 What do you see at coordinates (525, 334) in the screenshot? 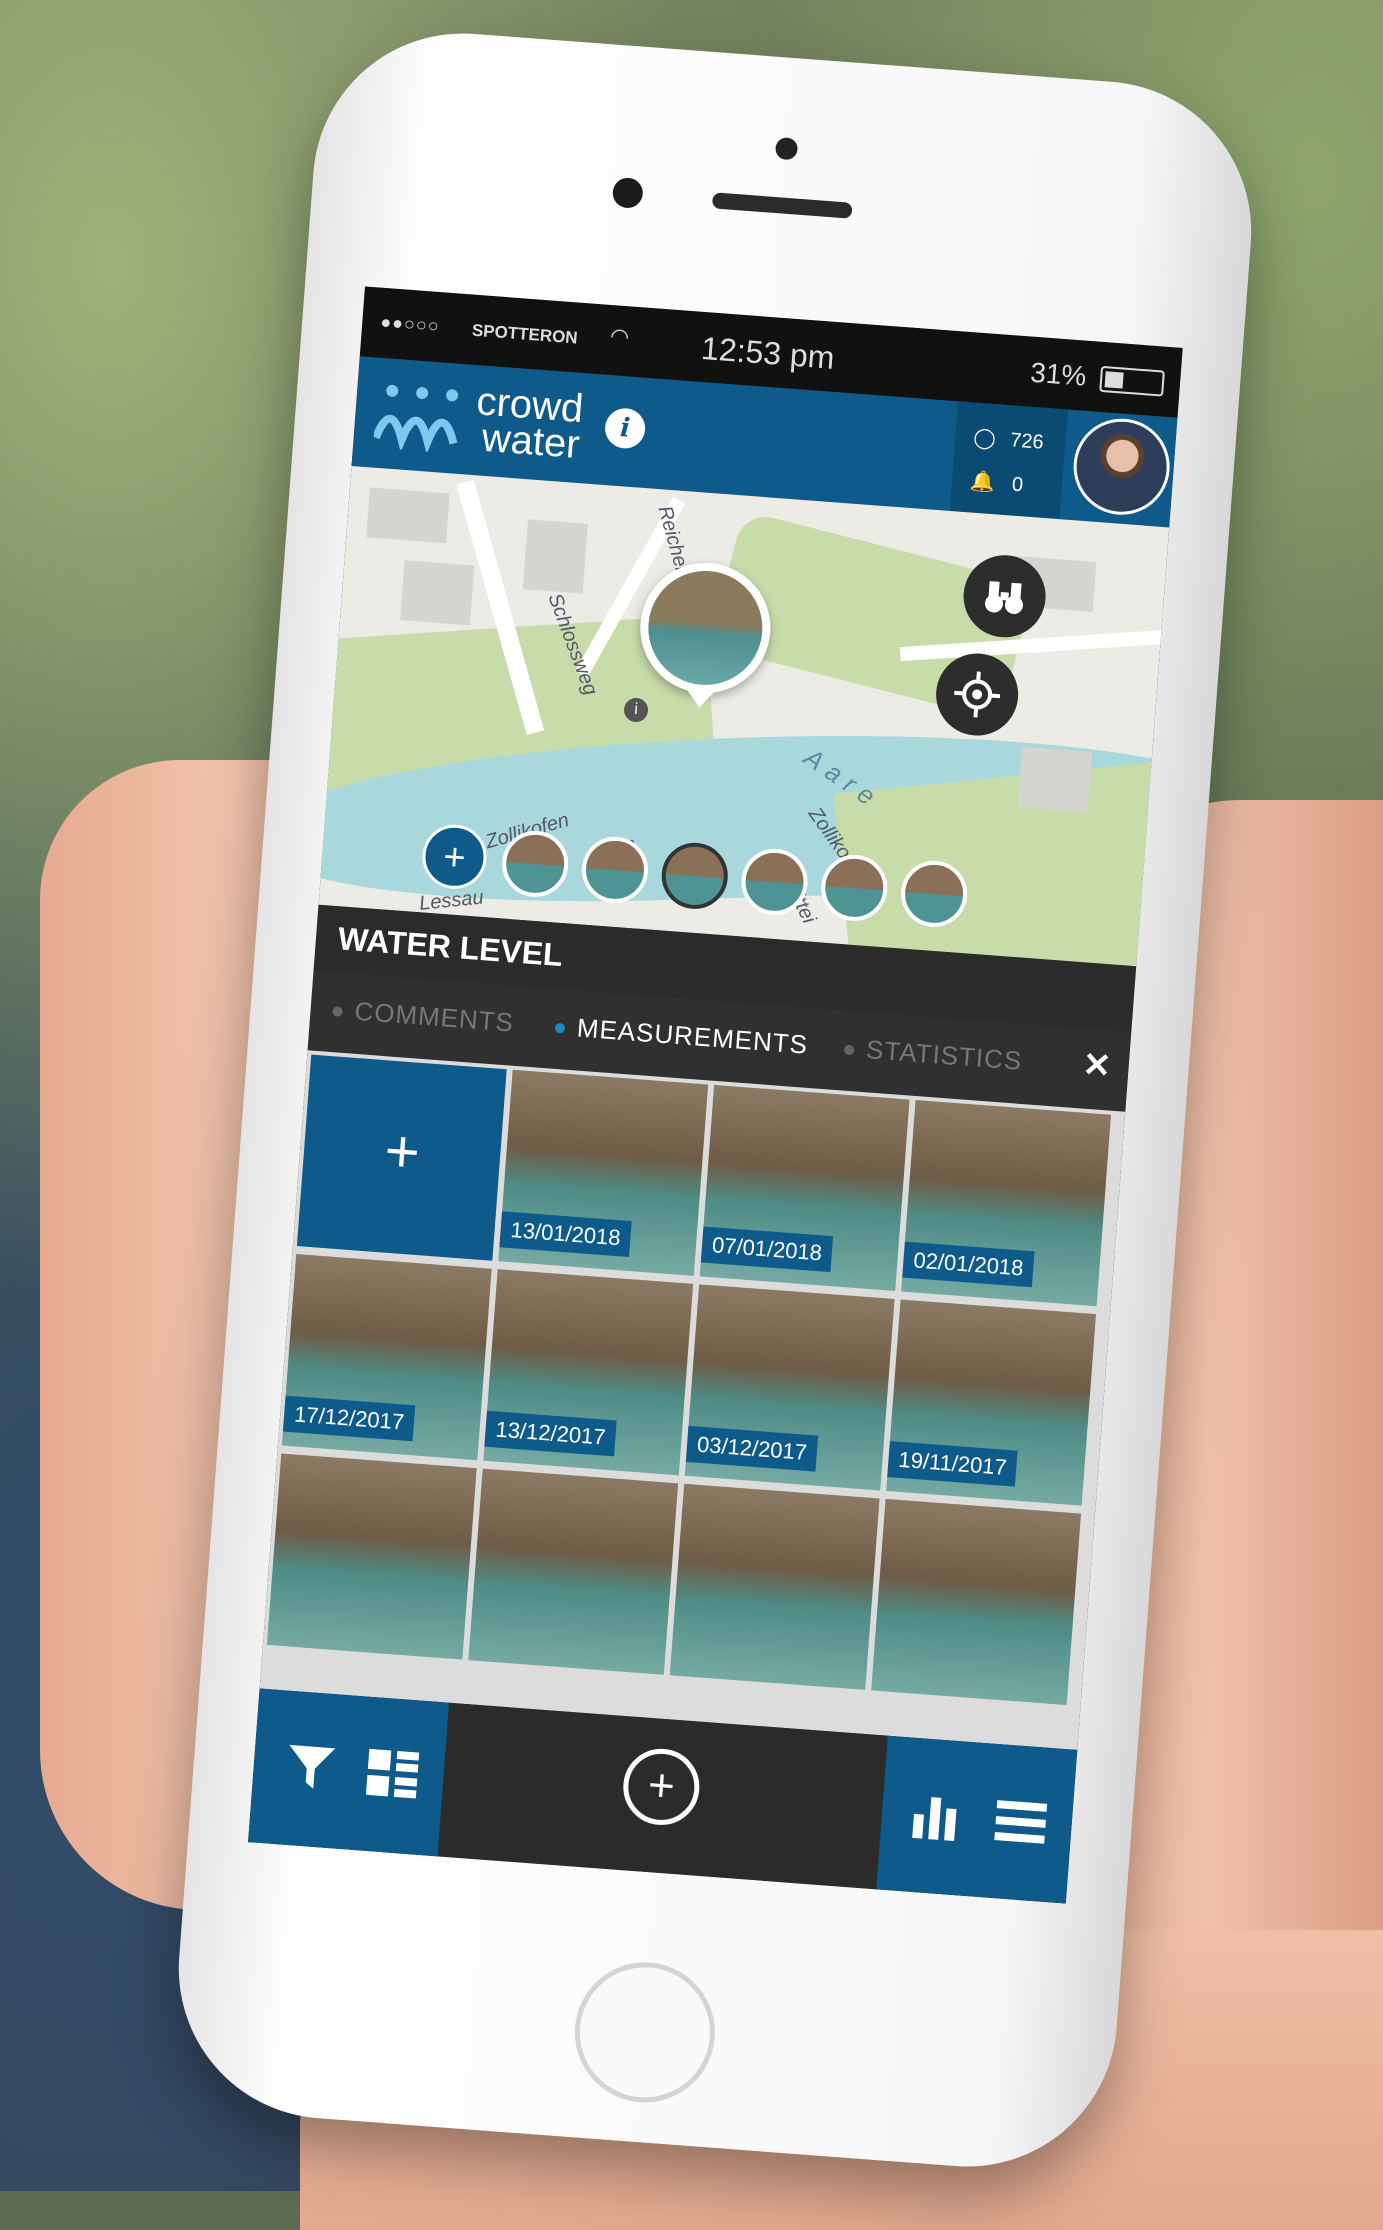
I see `carrier-name: SPOTTERON` at bounding box center [525, 334].